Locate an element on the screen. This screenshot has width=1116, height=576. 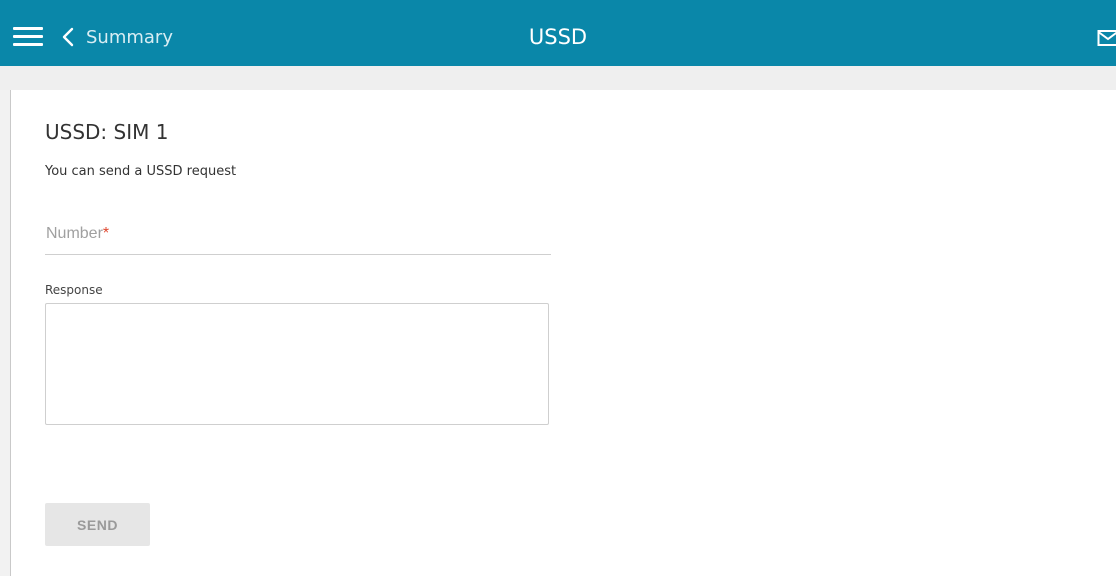
top-app-bar: Summary USSD is located at coordinates (558, 33).